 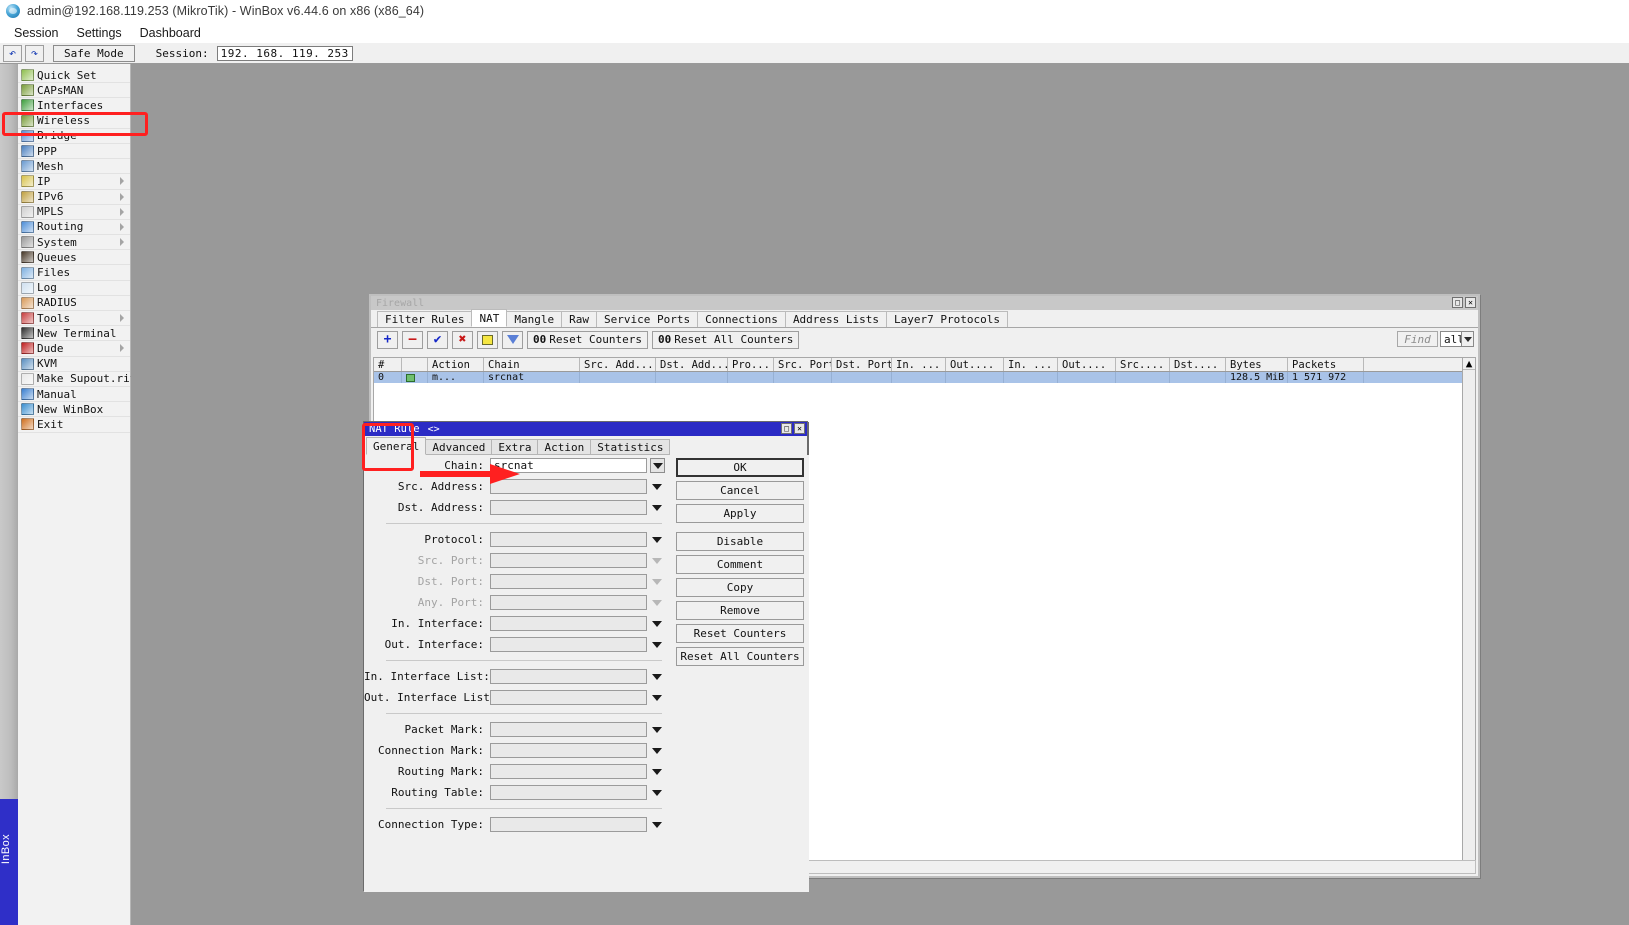 What do you see at coordinates (568, 465) in the screenshot?
I see `input-chain: srcnat` at bounding box center [568, 465].